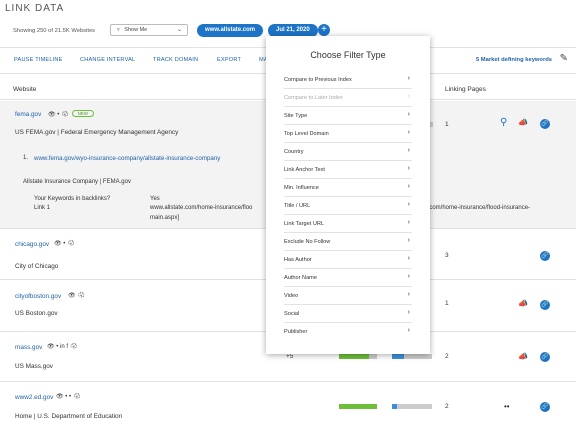 The width and height of the screenshot is (576, 432). What do you see at coordinates (76, 296) in the screenshot?
I see `site-icons: 👁 ☘` at bounding box center [76, 296].